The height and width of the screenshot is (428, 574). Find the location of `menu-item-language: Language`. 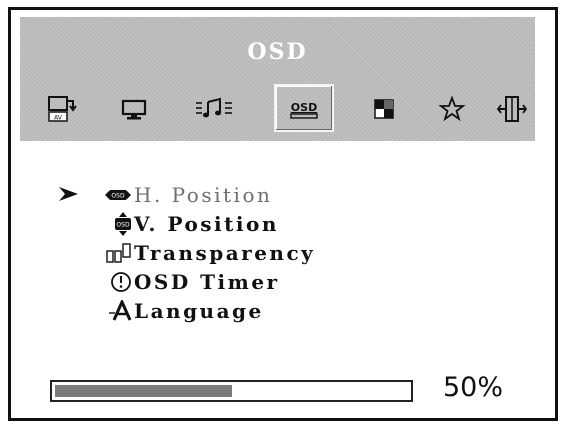

menu-item-language: Language is located at coordinates (238, 310).